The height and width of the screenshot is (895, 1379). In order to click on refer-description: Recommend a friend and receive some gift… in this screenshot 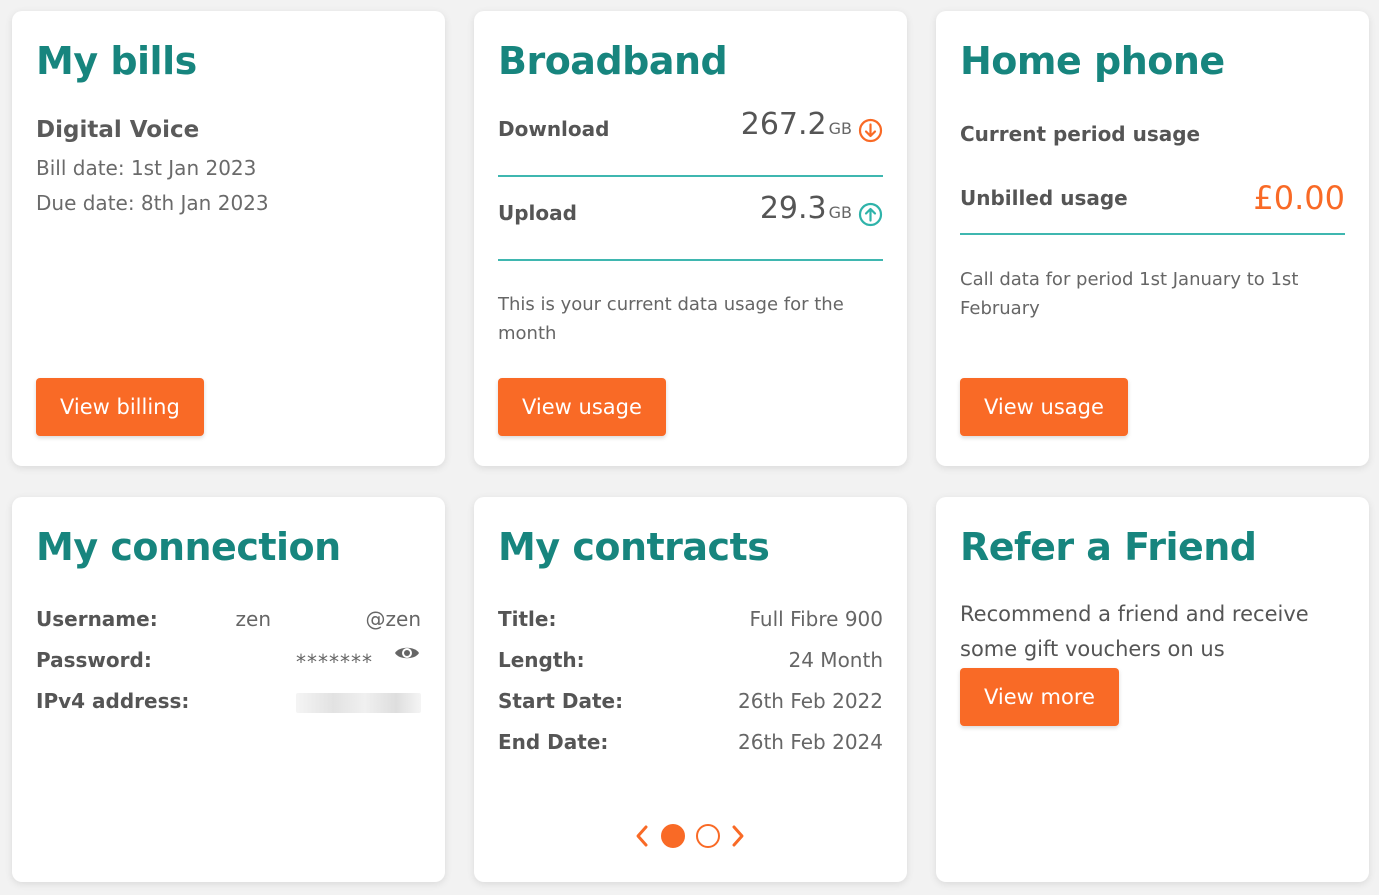, I will do `click(1134, 631)`.